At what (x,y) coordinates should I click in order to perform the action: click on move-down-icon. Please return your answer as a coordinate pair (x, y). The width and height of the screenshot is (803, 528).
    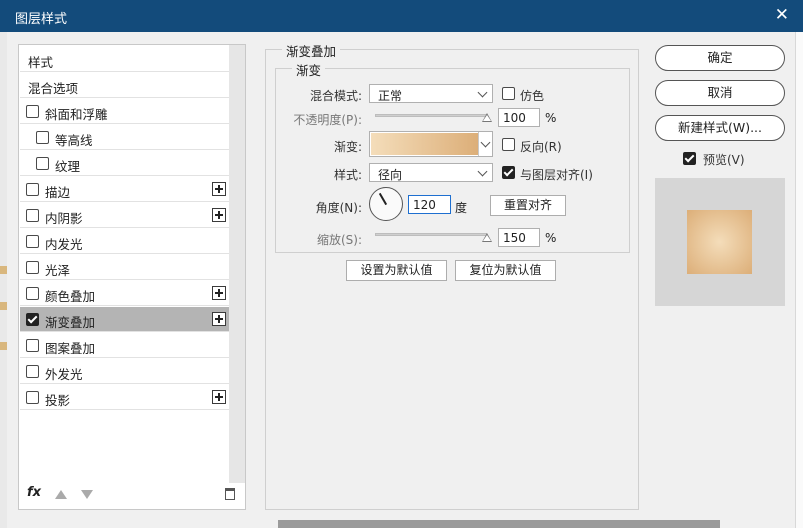
    Looking at the image, I should click on (87, 494).